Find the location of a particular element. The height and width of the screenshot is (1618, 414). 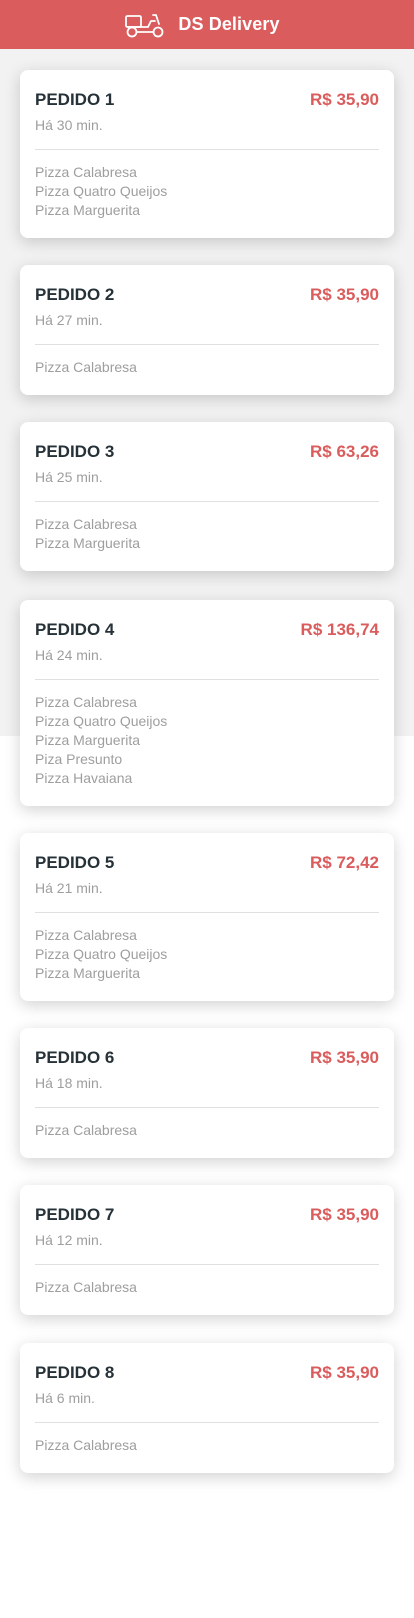

order-item: Piza Presunto is located at coordinates (79, 759).